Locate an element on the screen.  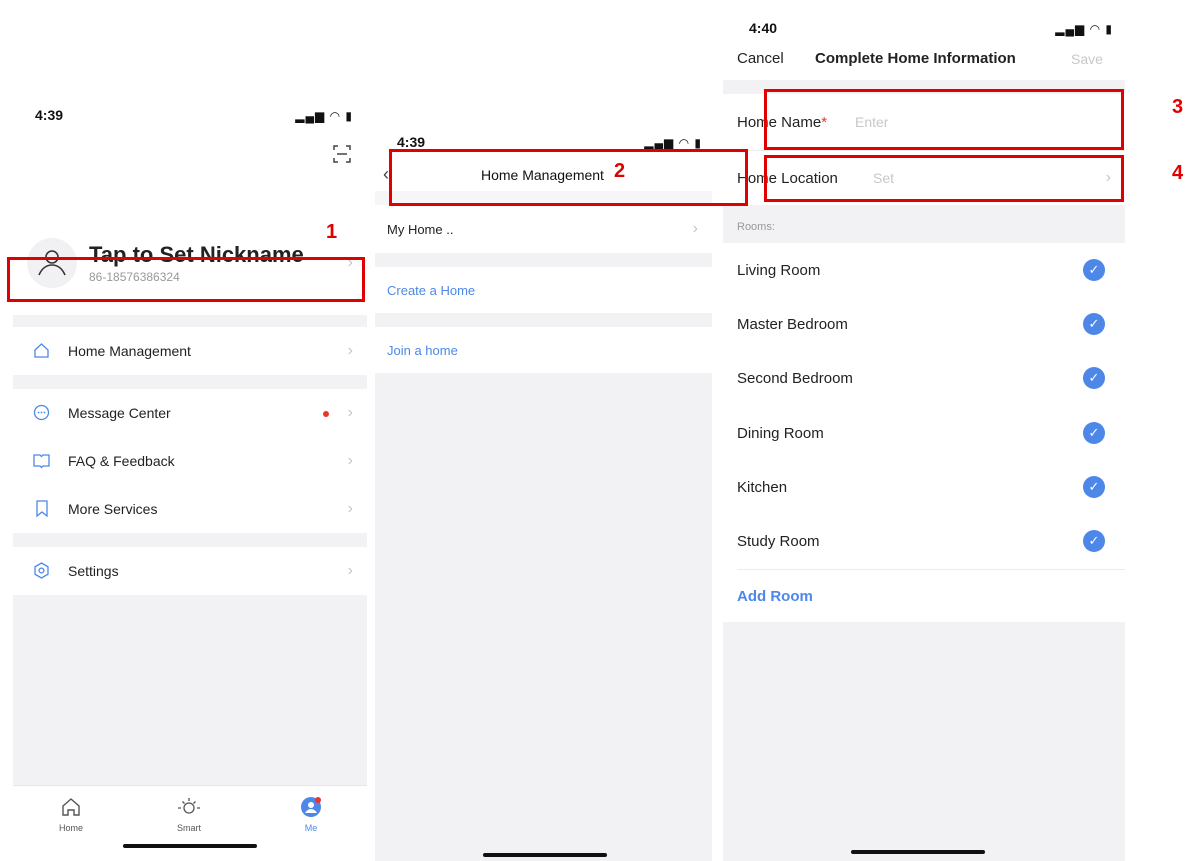
menu-label: Home Management is located at coordinates (129, 351).